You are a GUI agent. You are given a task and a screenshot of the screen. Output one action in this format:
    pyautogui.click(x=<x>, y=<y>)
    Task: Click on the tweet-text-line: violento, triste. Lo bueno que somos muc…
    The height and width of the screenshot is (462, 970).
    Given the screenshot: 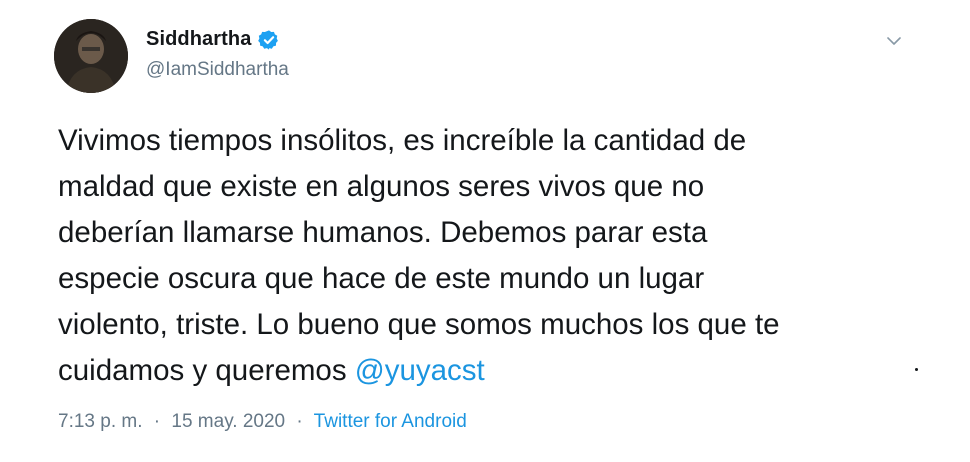 What is the action you would take?
    pyautogui.click(x=419, y=324)
    